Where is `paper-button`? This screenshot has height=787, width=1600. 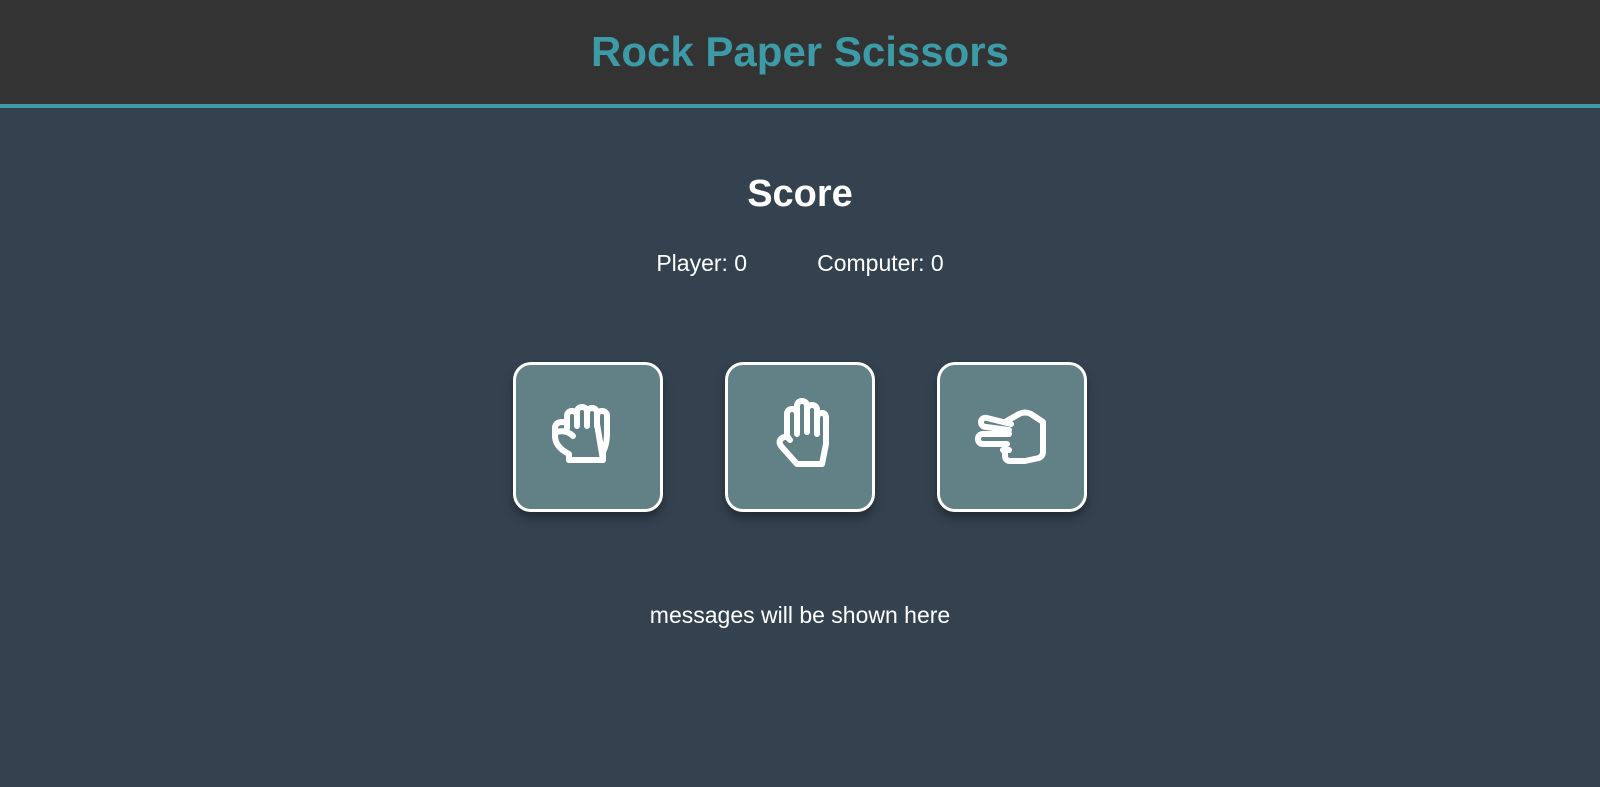 paper-button is located at coordinates (800, 437).